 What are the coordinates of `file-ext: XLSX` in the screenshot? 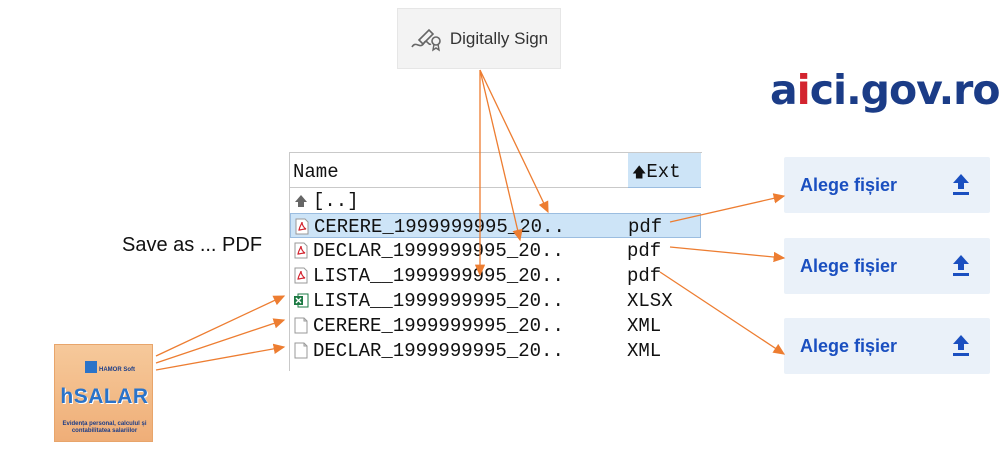 It's located at (650, 301).